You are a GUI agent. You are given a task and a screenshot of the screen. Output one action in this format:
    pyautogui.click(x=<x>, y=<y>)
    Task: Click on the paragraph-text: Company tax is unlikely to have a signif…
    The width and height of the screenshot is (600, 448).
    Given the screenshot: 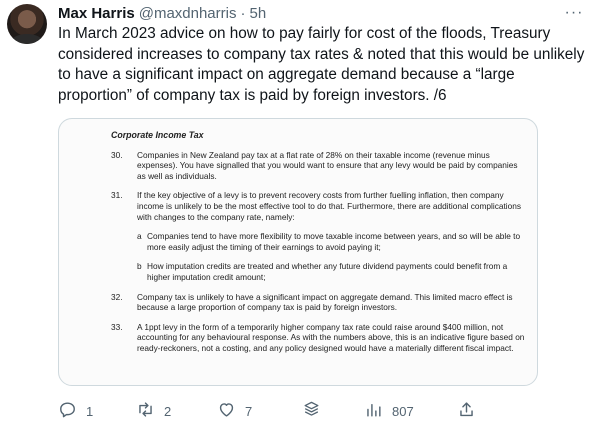 What is the action you would take?
    pyautogui.click(x=325, y=302)
    